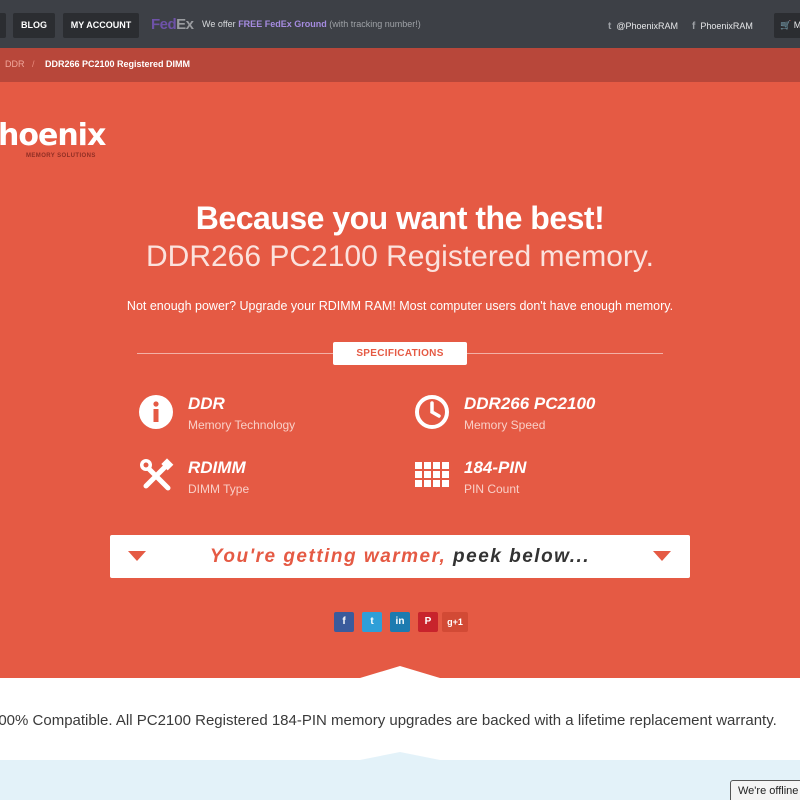 This screenshot has height=800, width=800. I want to click on my-account-button: MY ACCOUNT, so click(101, 25).